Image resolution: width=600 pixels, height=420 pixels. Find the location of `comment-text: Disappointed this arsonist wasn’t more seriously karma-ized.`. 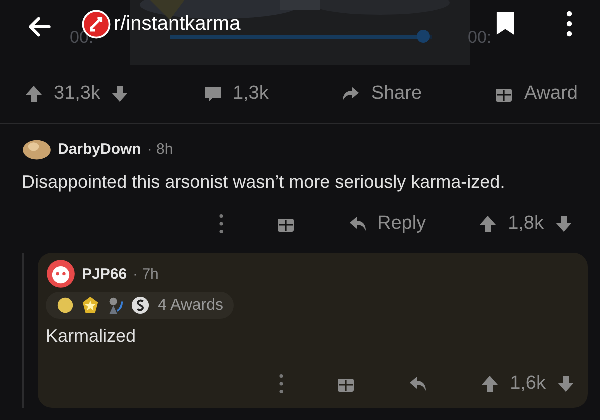

comment-text: Disappointed this arsonist wasn’t more seriously karma-ized. is located at coordinates (264, 182).